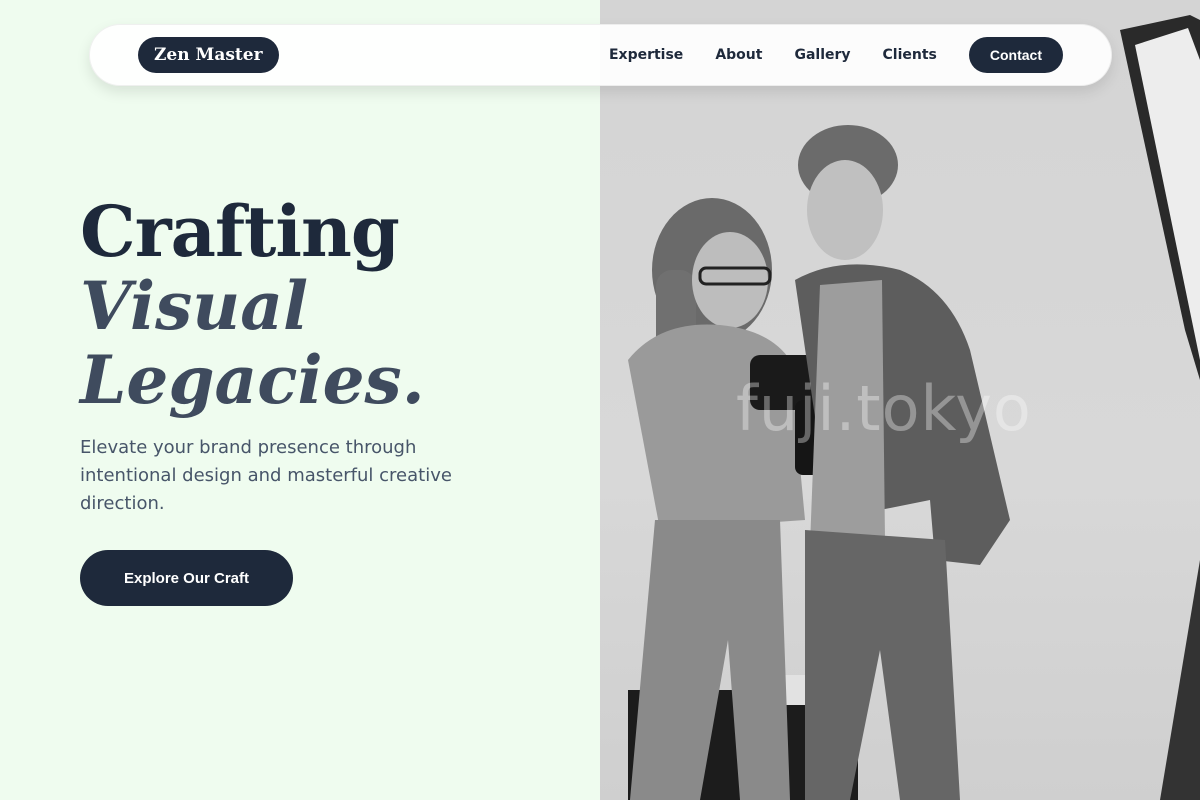 The image size is (1200, 800). Describe the element at coordinates (186, 578) in the screenshot. I see `explore-craft-button: Explore Our Craft` at that location.